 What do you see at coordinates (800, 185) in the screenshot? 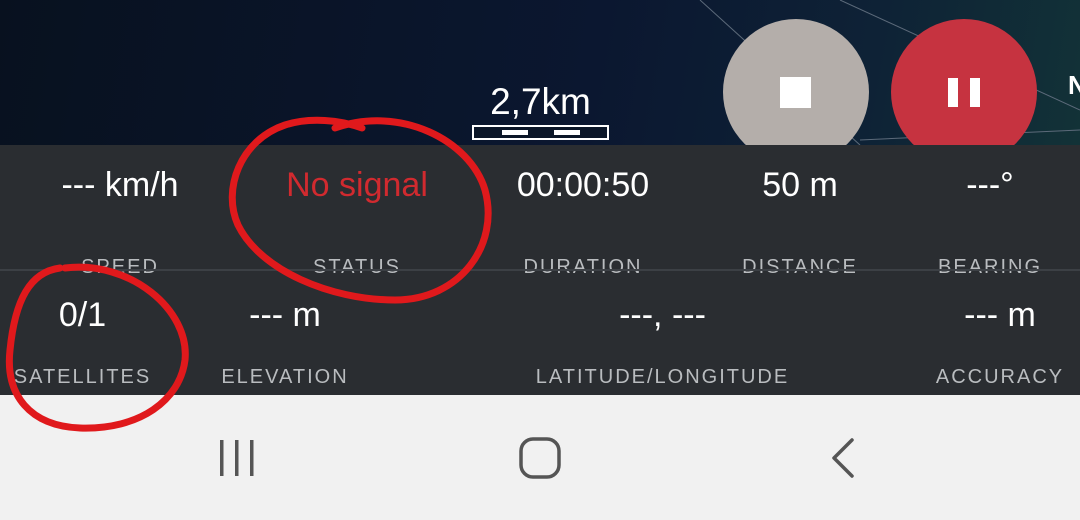
I see `stat-value: 50 m` at bounding box center [800, 185].